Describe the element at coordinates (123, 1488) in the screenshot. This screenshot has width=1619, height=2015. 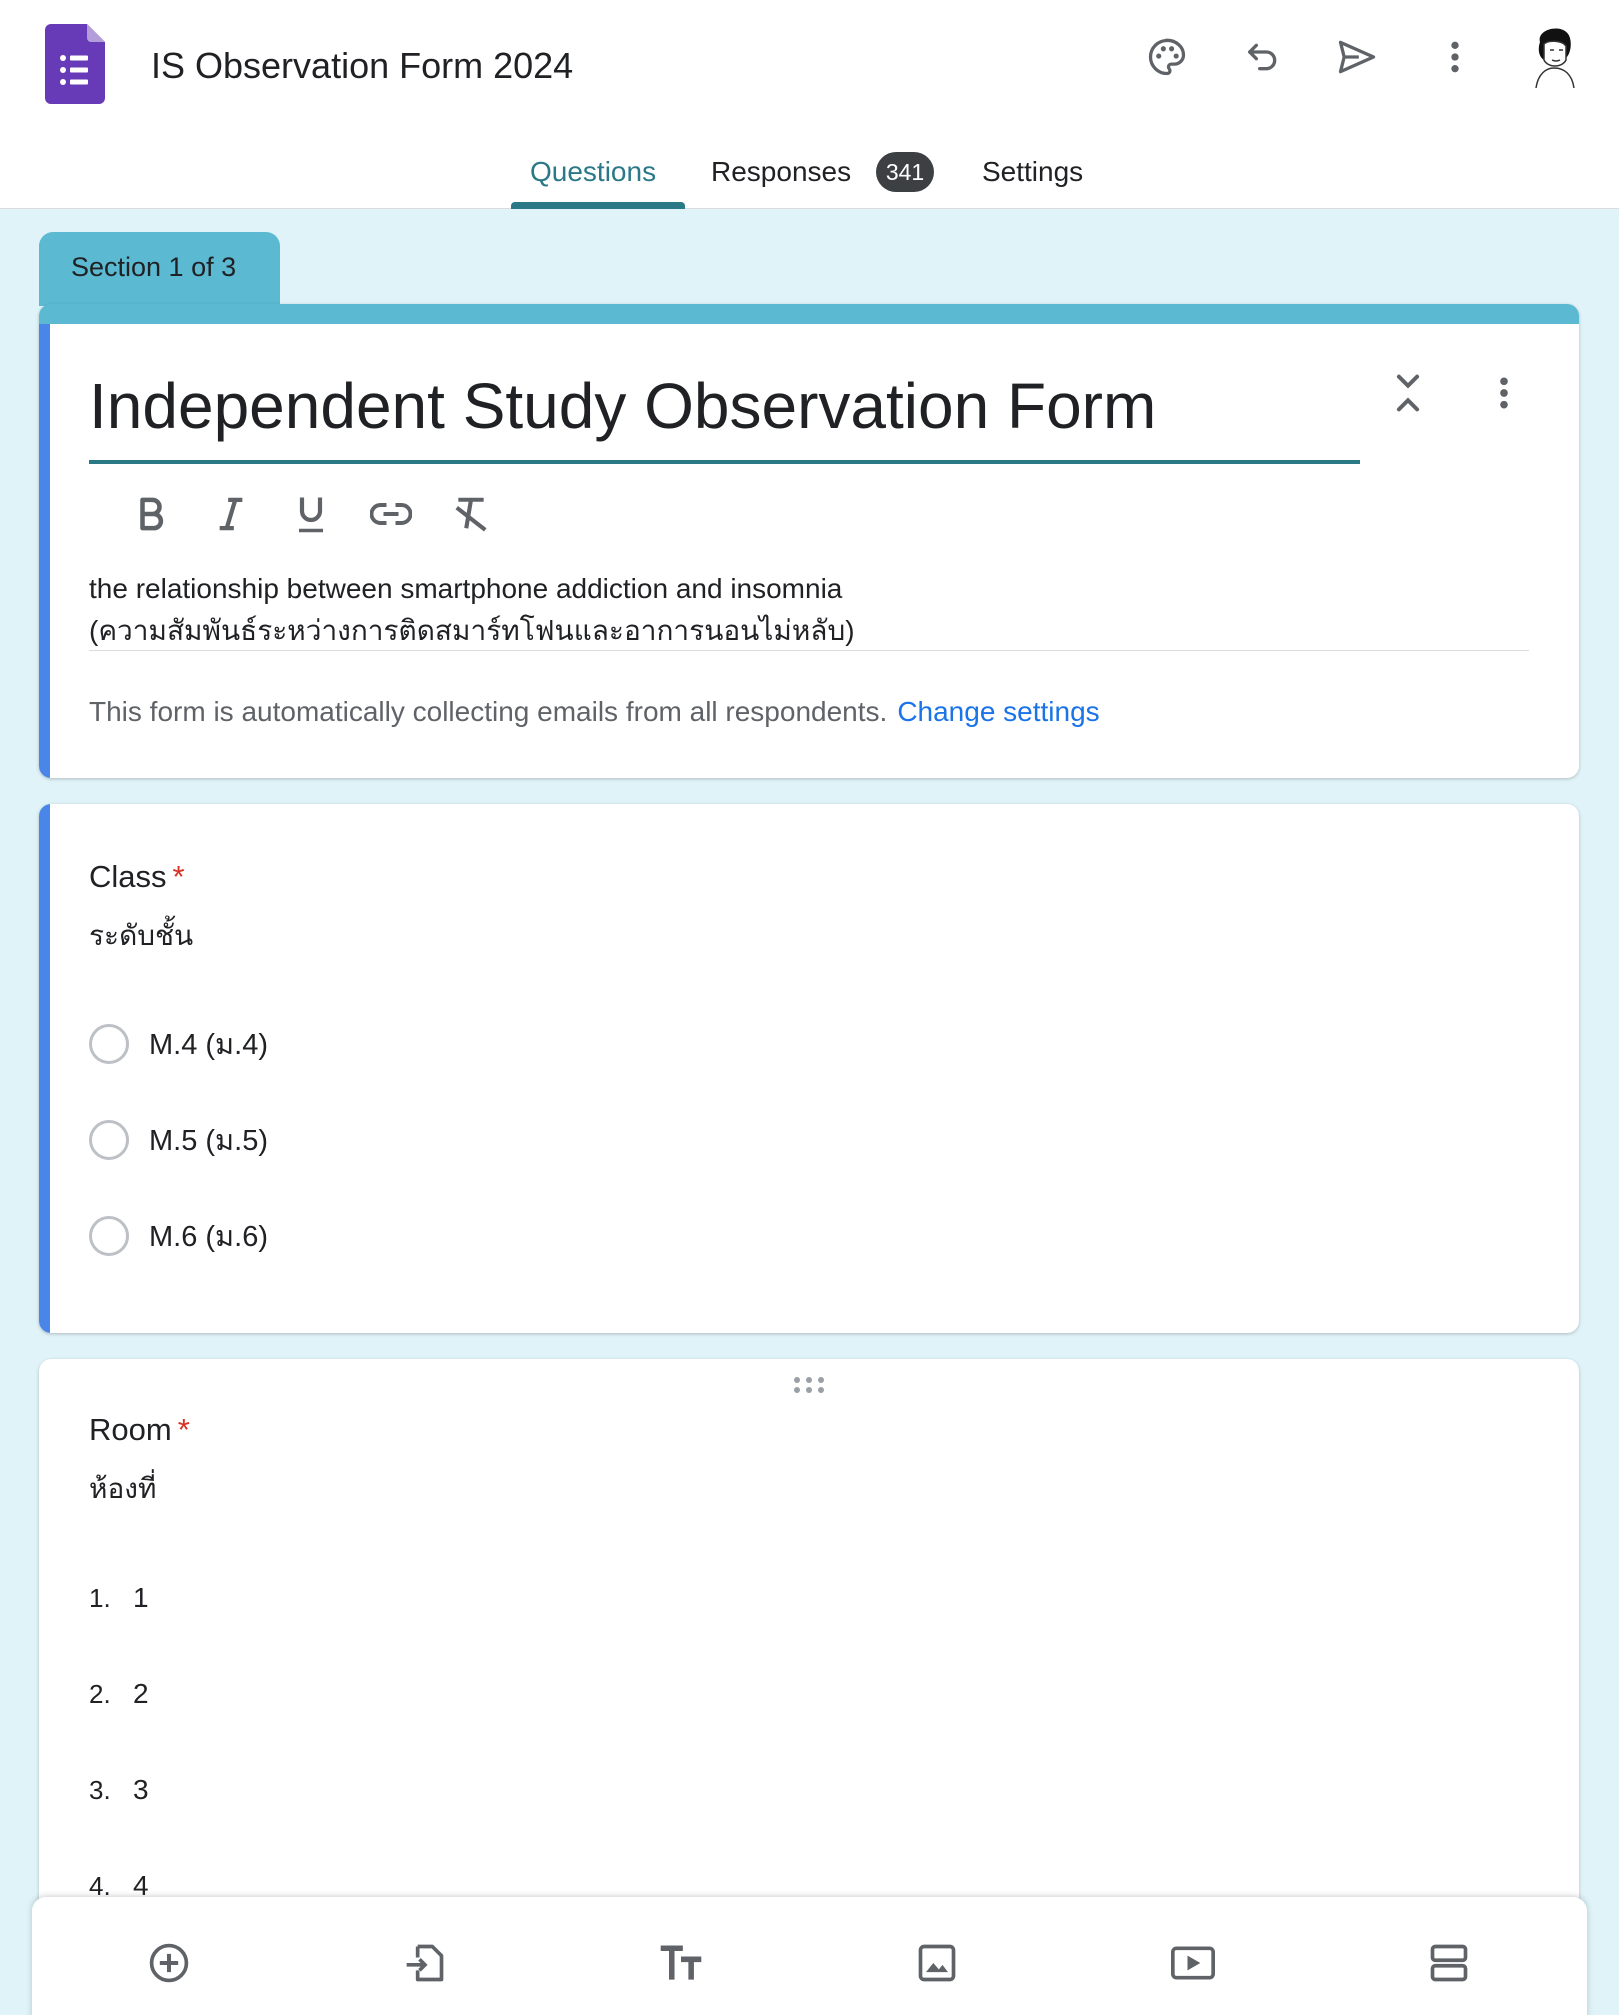
I see `question-description: ห้องที่` at that location.